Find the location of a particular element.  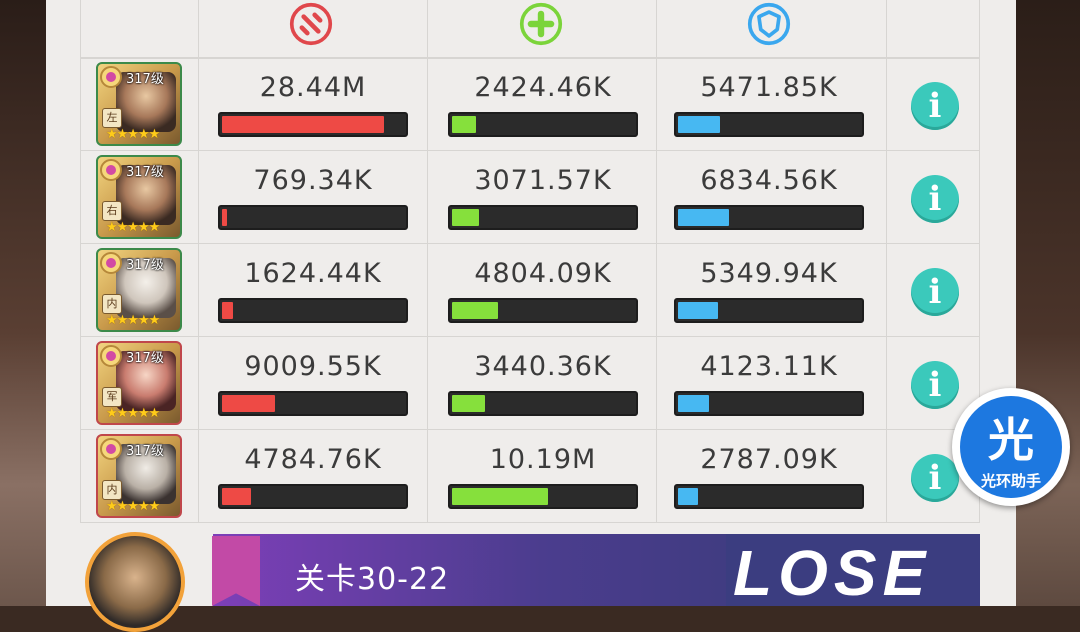

shield-value: 5471.85K is located at coordinates (769, 87).